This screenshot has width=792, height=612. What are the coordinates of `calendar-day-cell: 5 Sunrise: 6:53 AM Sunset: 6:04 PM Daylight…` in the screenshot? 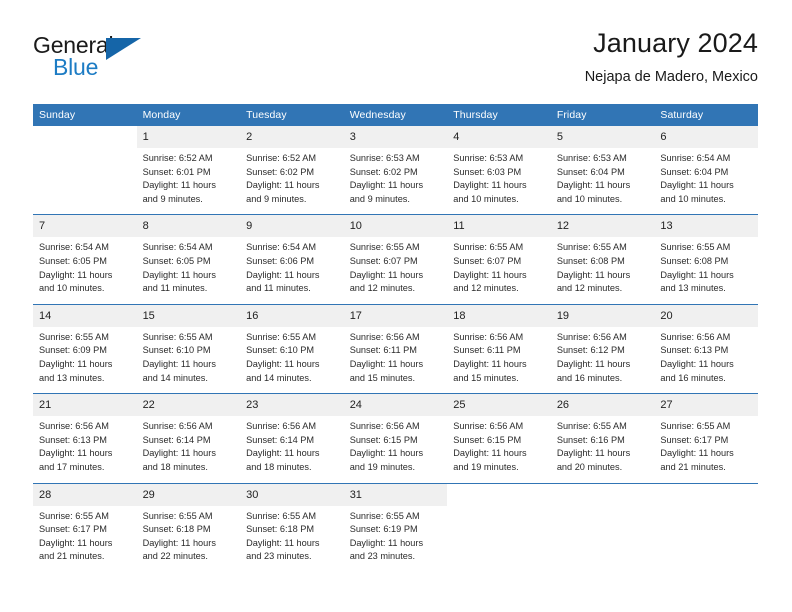 It's located at (602, 170).